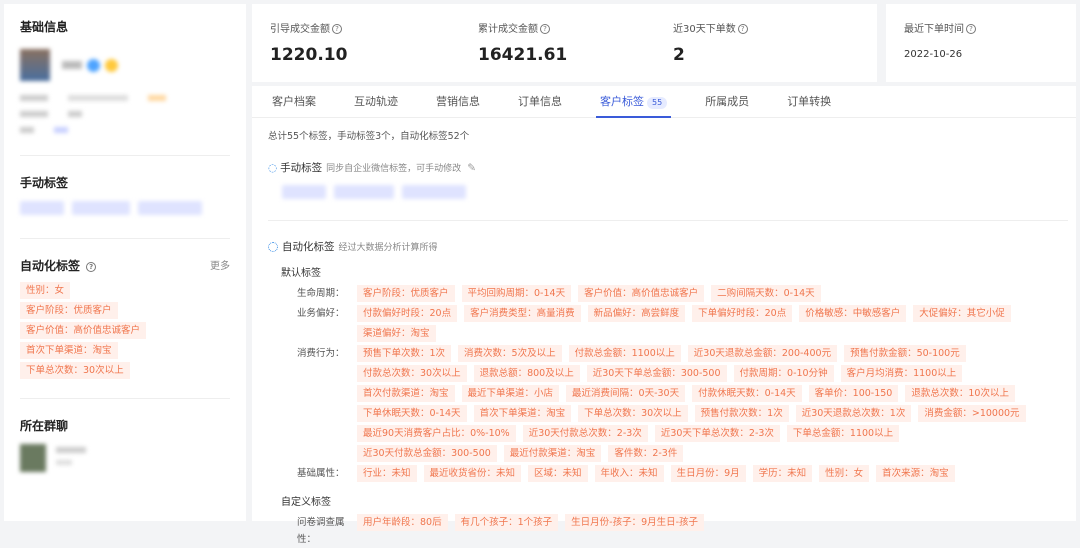 Image resolution: width=1080 pixels, height=548 pixels. Describe the element at coordinates (522, 313) in the screenshot. I see `auto-tag: 客户消费类型：高量消费` at that location.